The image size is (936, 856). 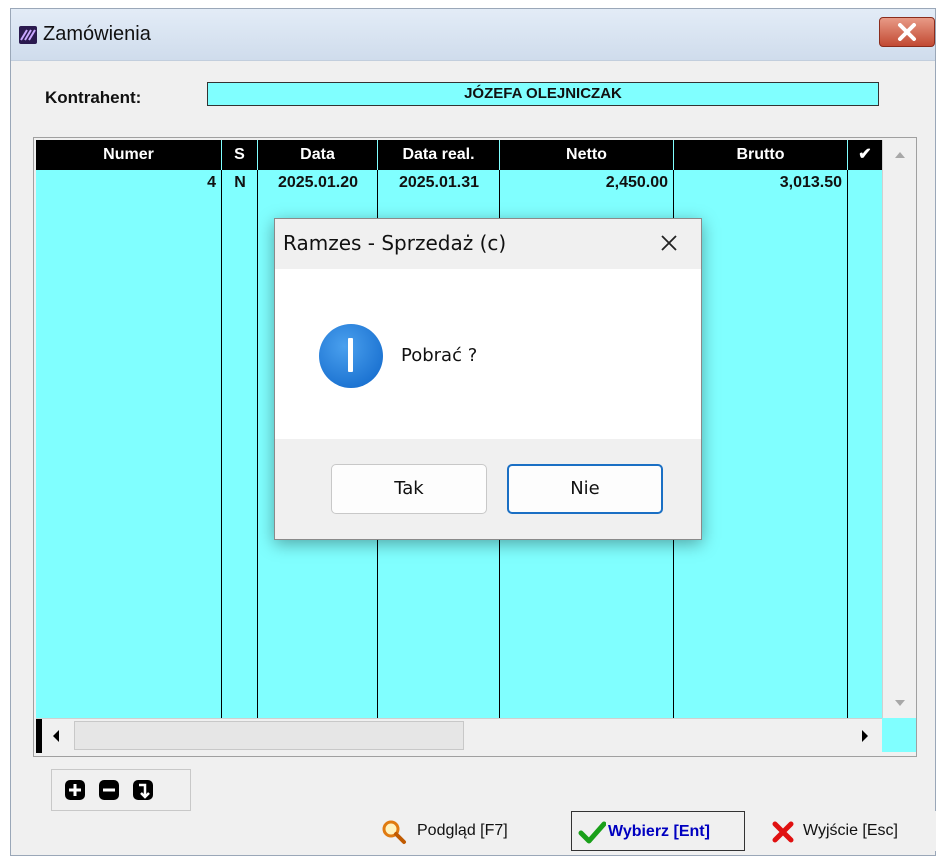 I want to click on column-header-brutto: Brutto, so click(x=761, y=155).